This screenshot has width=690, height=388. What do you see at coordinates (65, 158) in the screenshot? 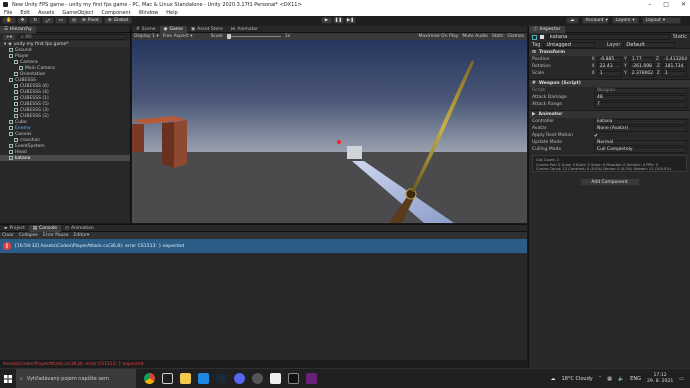
I see `hierarchy-item: katana` at bounding box center [65, 158].